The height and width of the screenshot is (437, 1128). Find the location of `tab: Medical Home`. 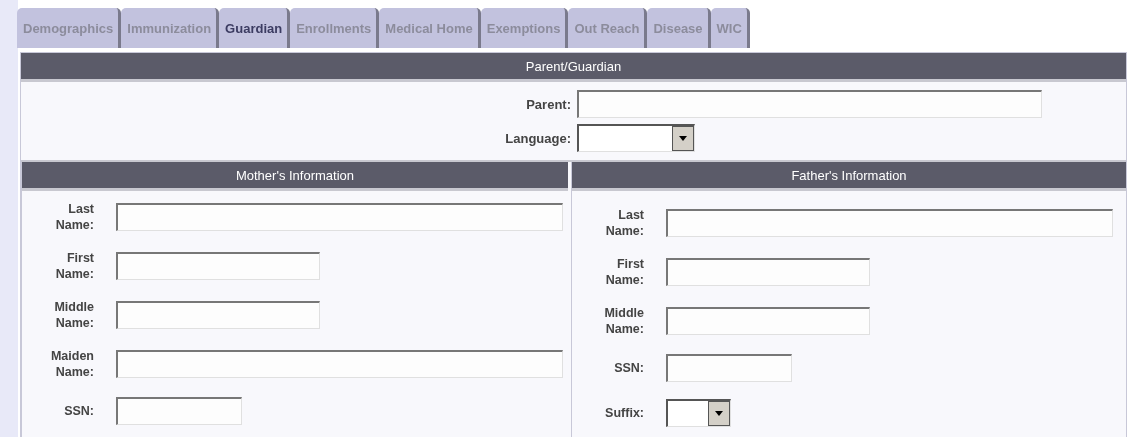

tab: Medical Home is located at coordinates (430, 28).